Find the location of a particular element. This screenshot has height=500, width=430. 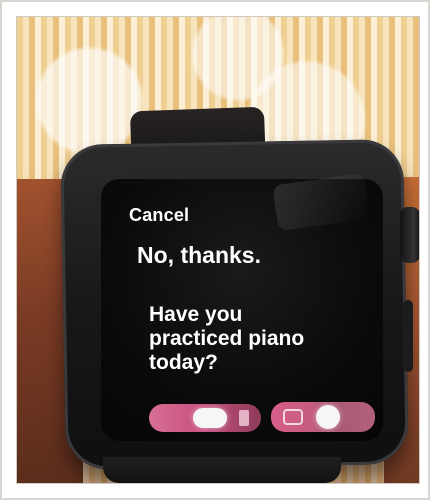

incoming-message-text: Have you practiced piano today? is located at coordinates (227, 339).